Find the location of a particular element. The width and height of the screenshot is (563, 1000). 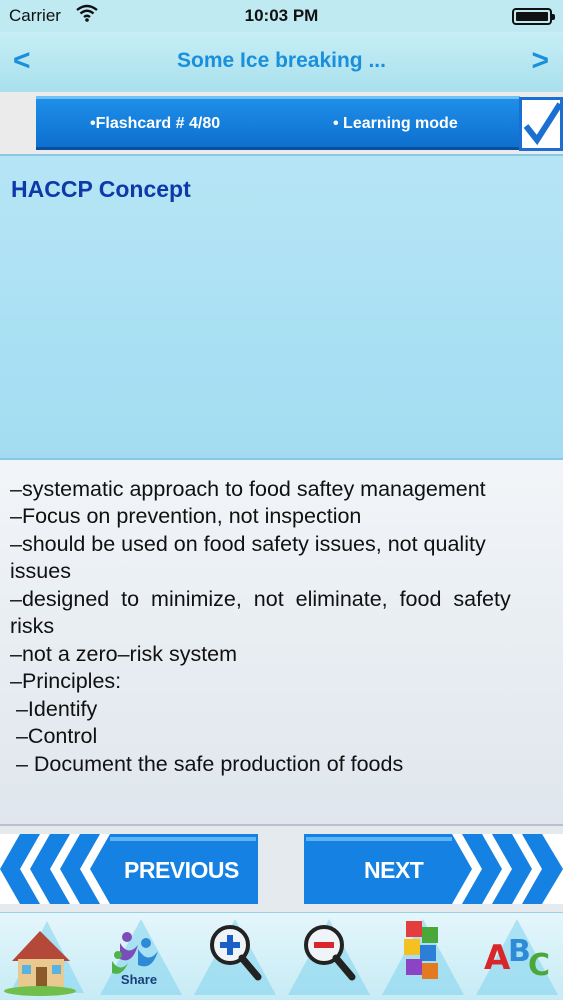

zoom-out-icon is located at coordinates (329, 957).